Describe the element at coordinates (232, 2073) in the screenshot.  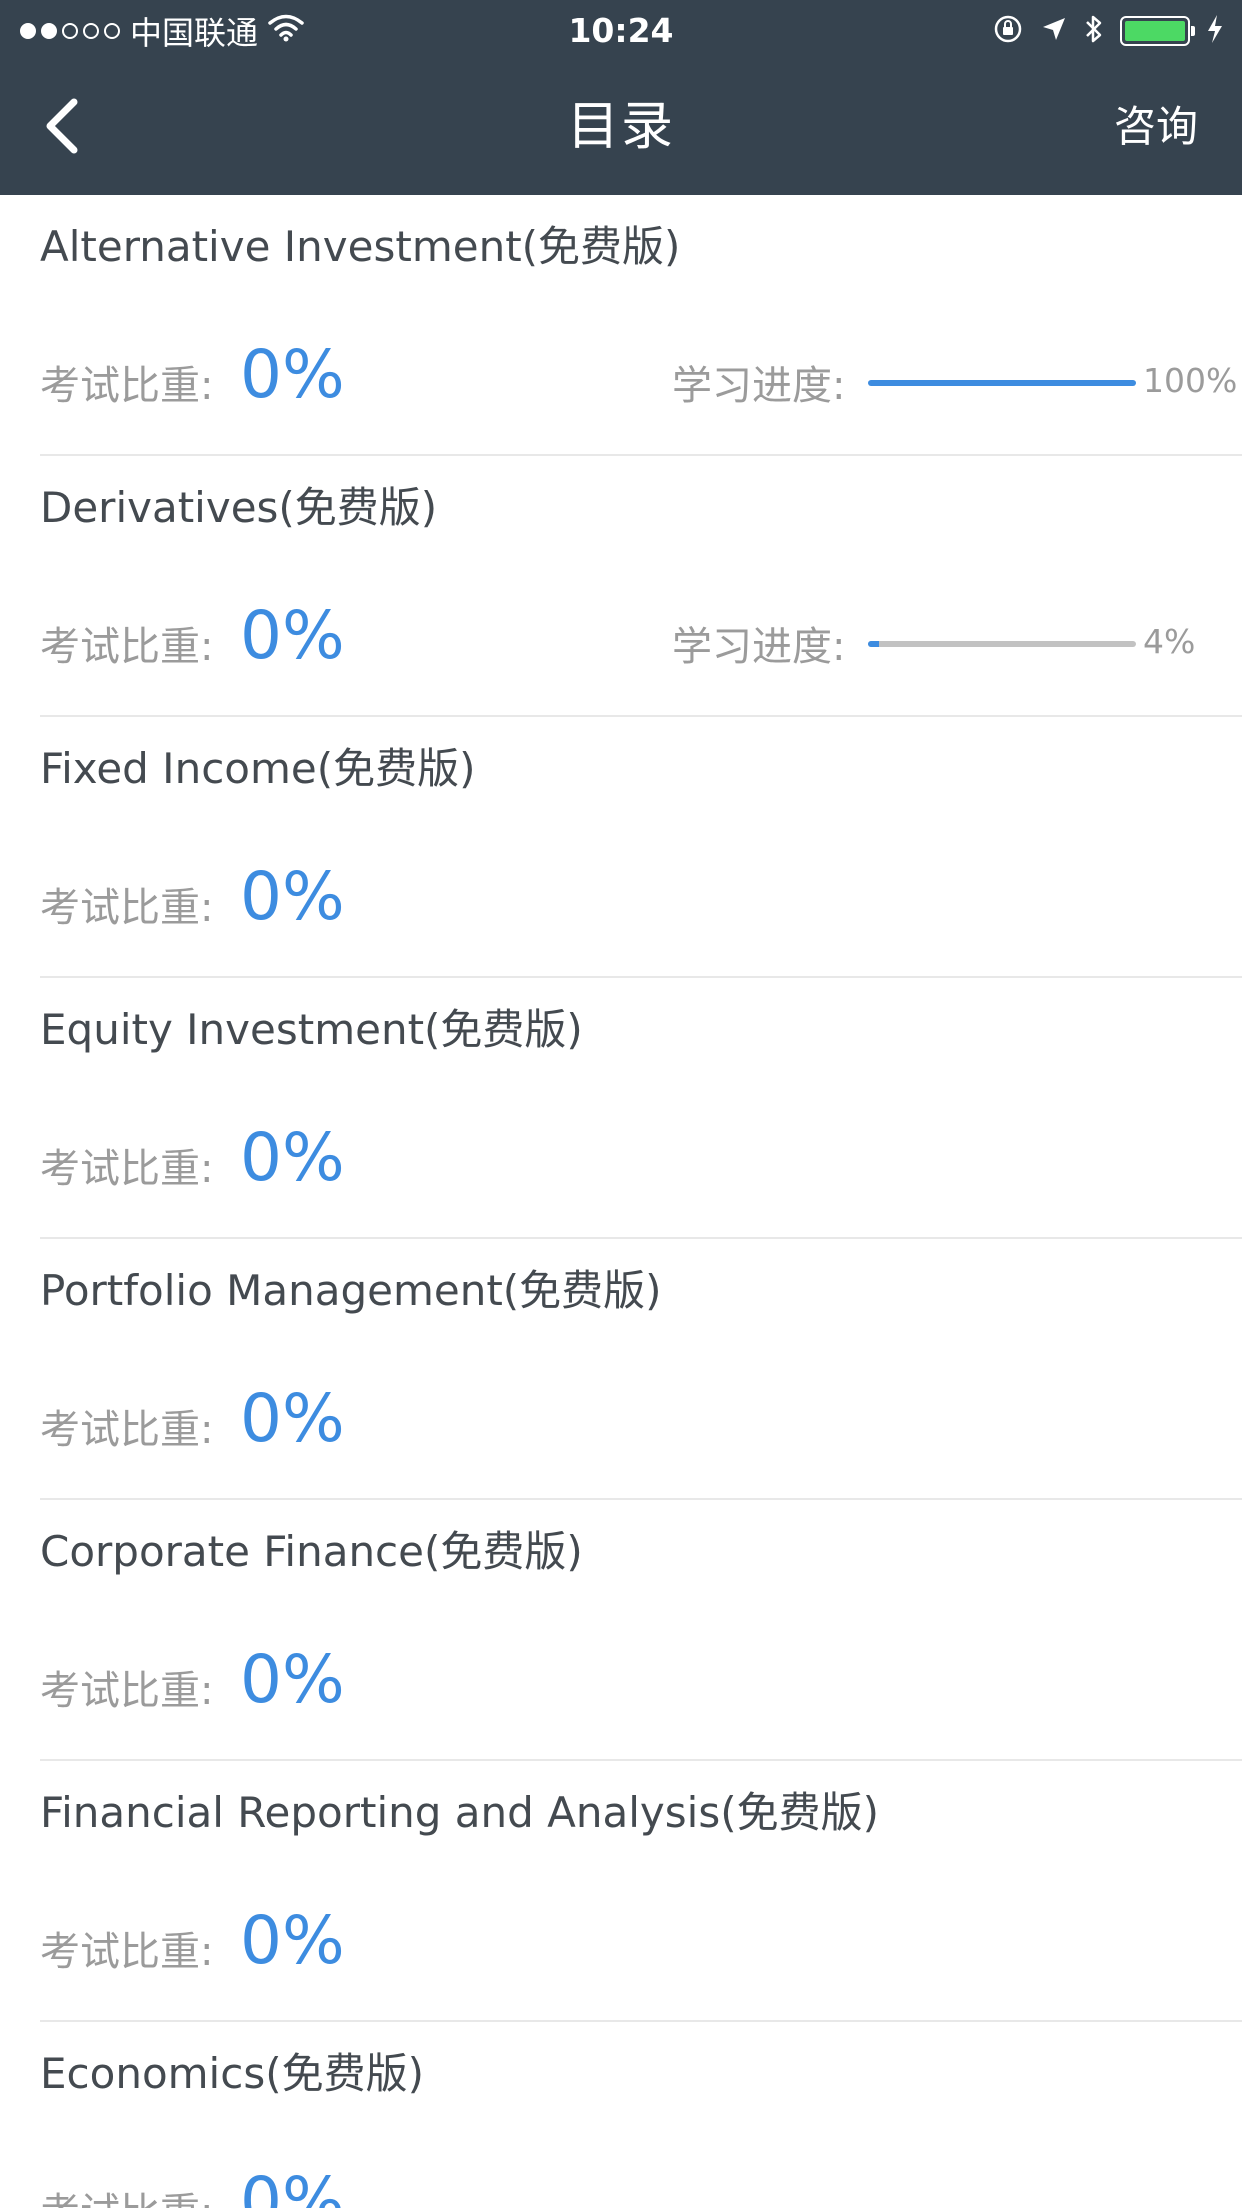
I see `chapter-title: Economics(免费版)` at that location.